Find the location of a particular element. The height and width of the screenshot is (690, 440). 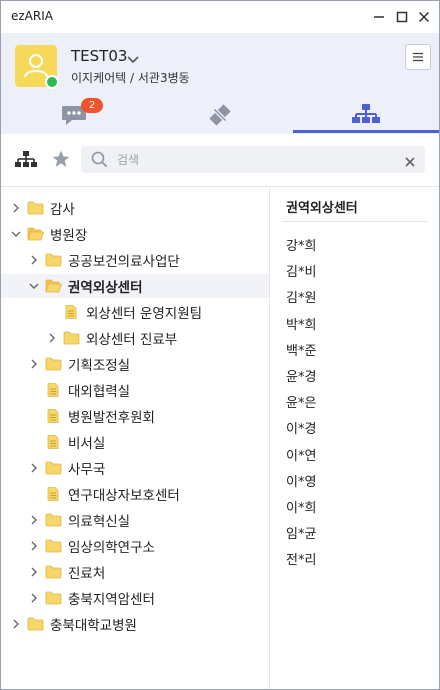

tree-node: 충북대학교병원 is located at coordinates (135, 624).